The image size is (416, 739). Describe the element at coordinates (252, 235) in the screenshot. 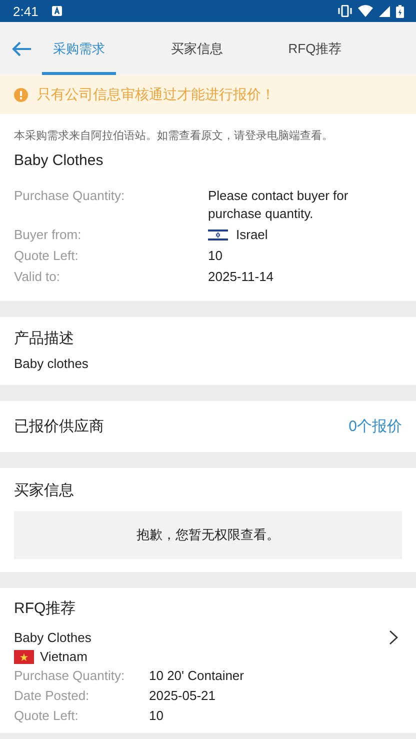

I see `field-value: Israel` at that location.